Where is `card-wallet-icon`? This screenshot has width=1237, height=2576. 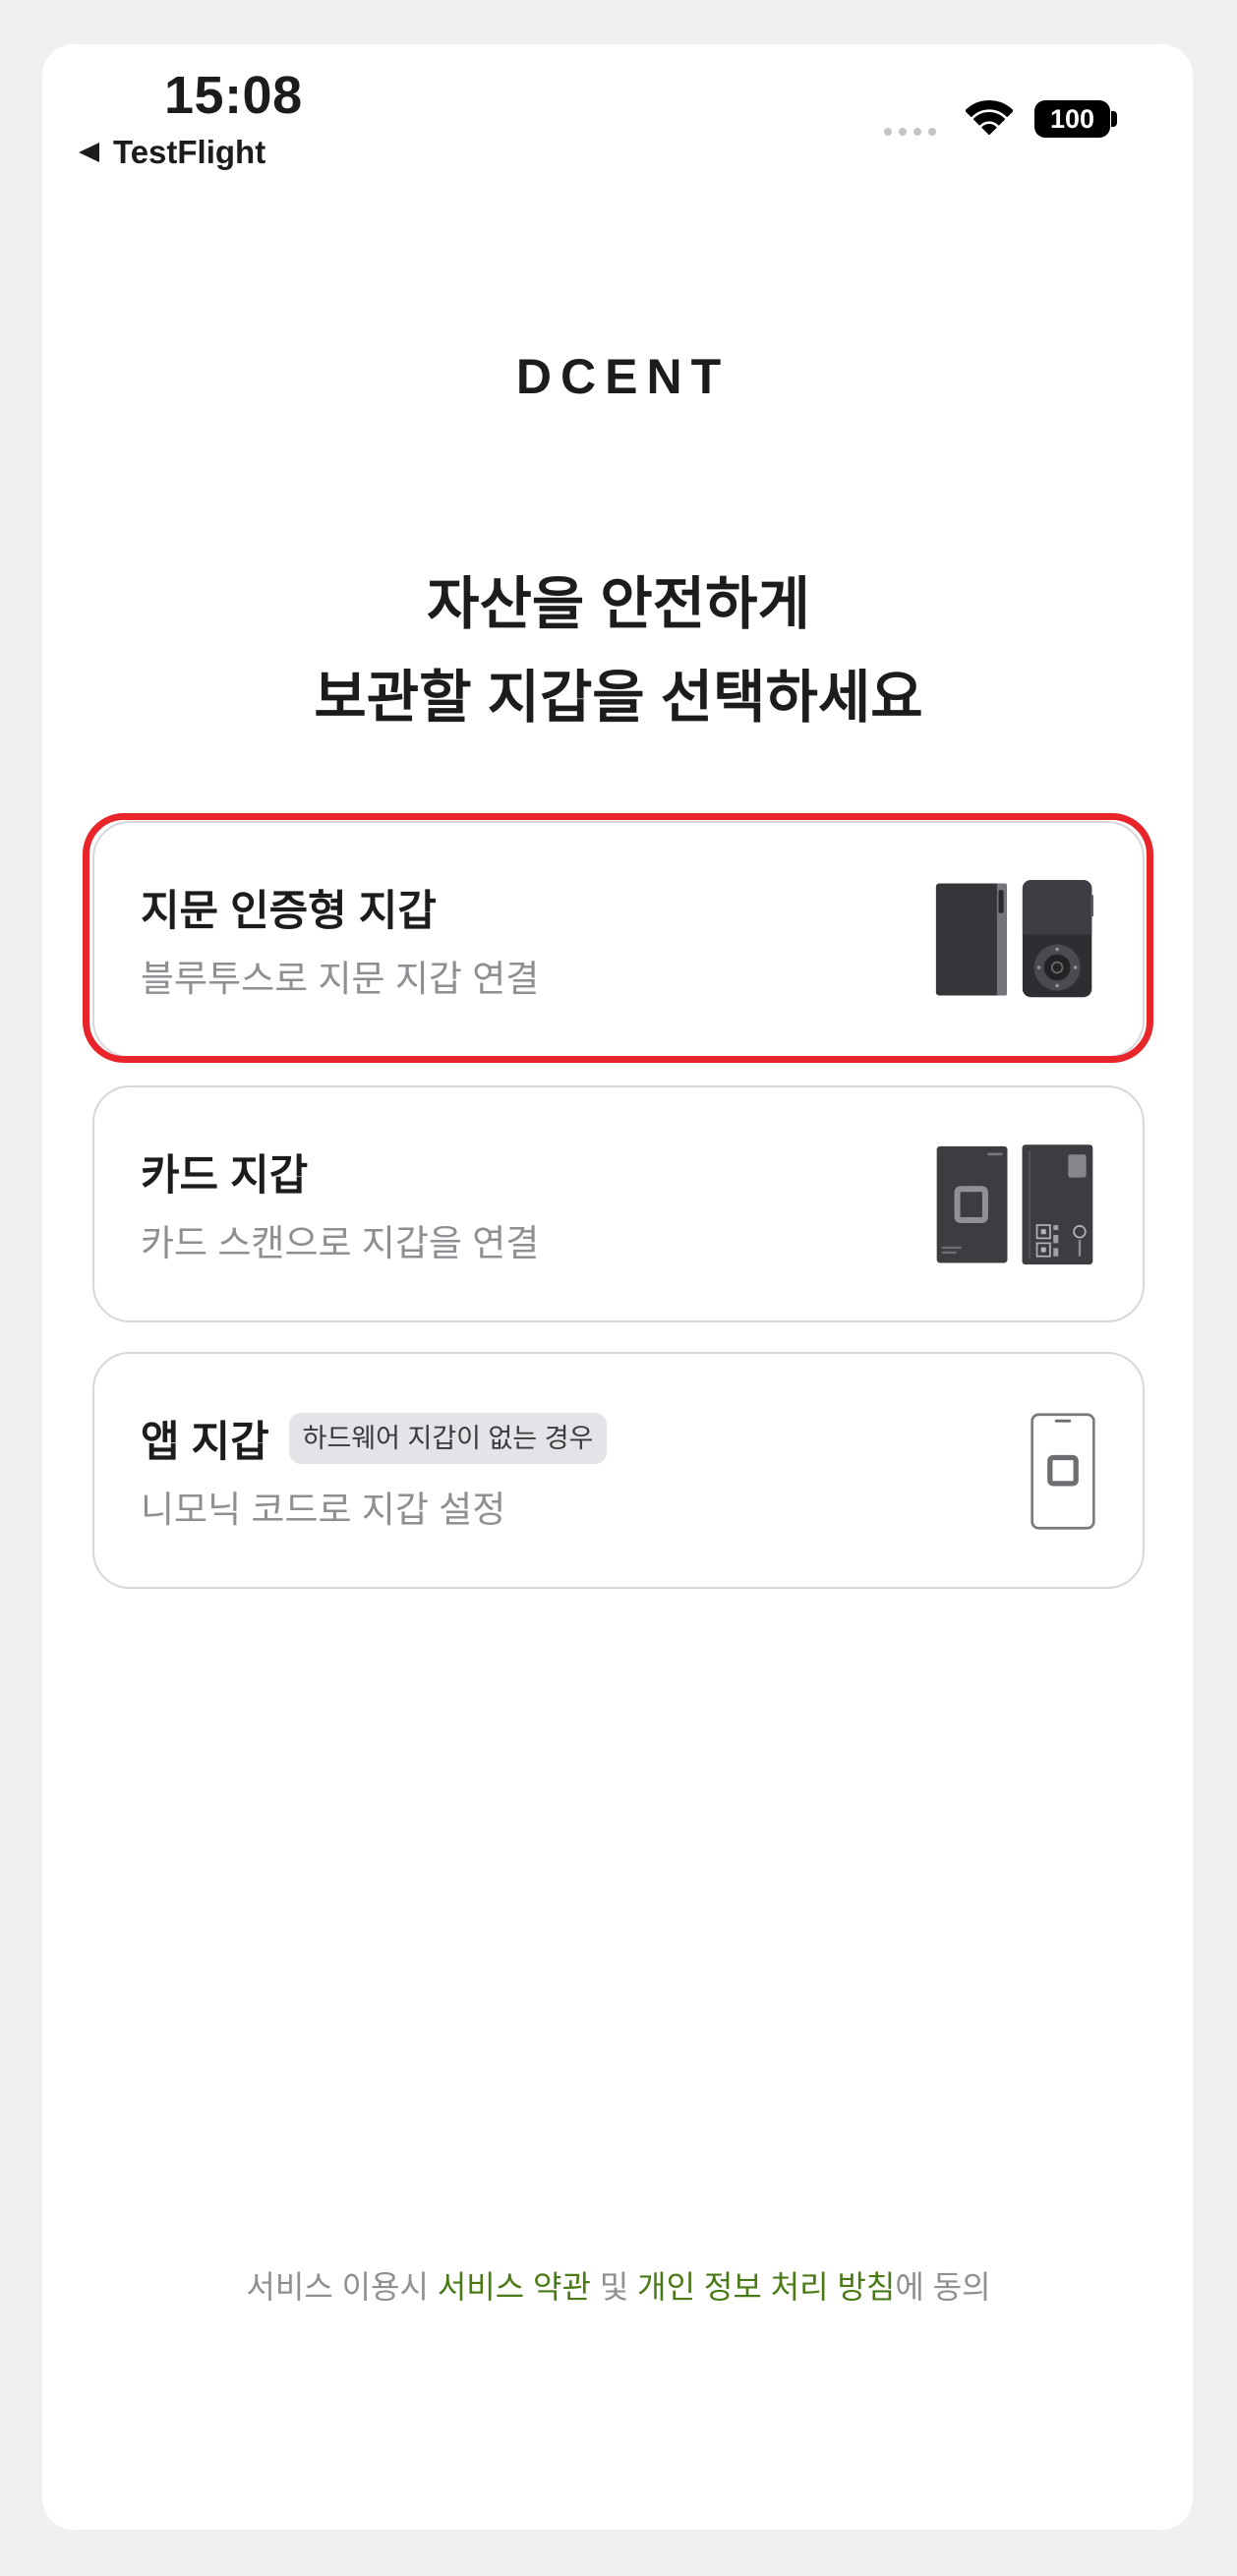 card-wallet-icon is located at coordinates (1015, 1204).